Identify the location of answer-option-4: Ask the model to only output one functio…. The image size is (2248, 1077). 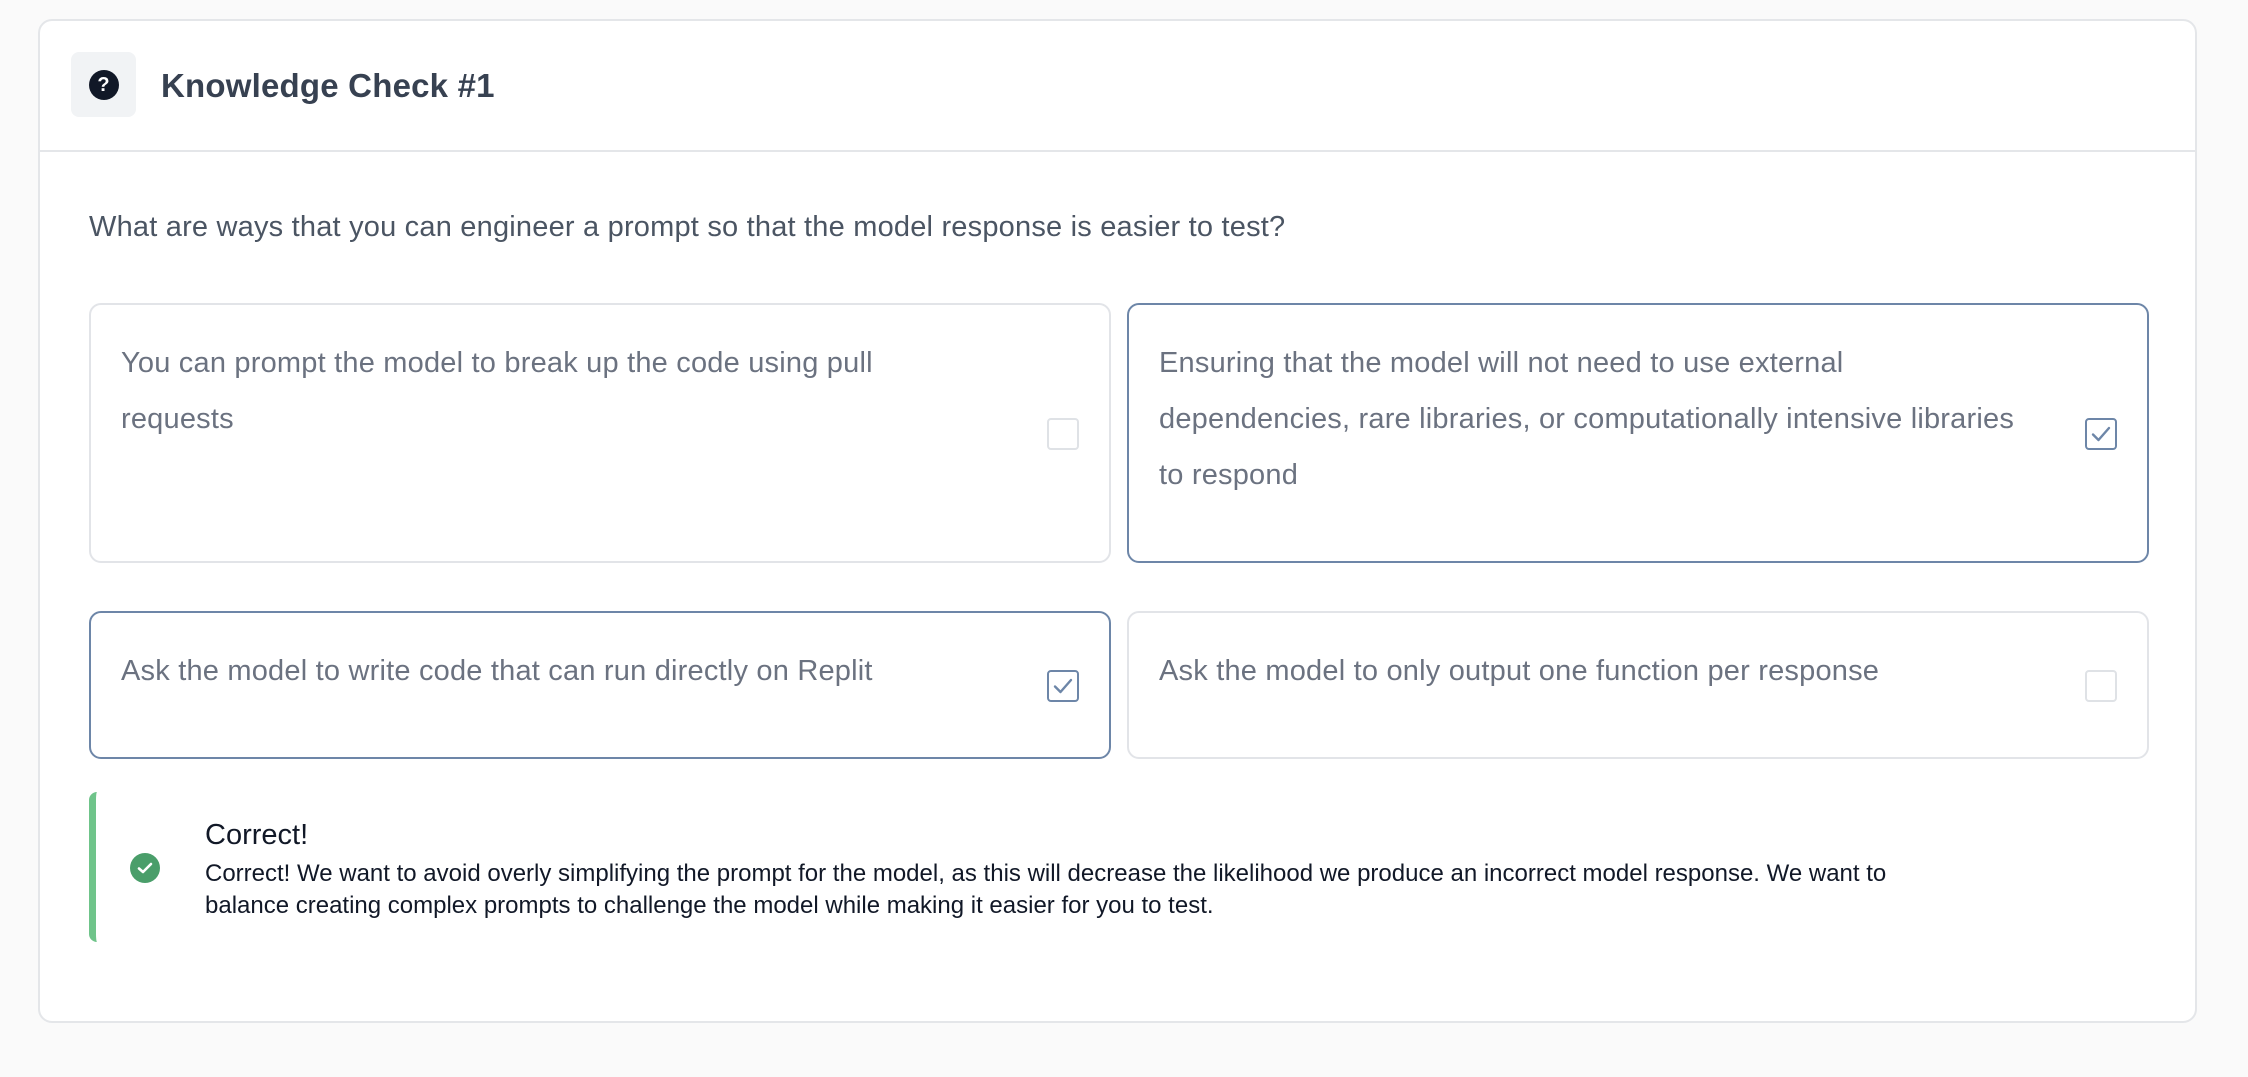
(1638, 685).